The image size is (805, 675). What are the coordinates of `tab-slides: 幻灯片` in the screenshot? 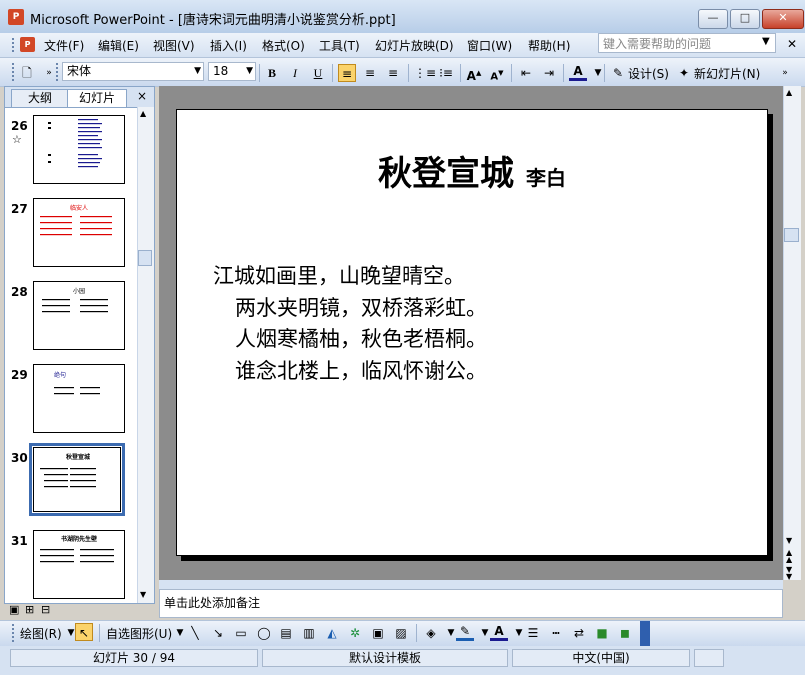 It's located at (97, 98).